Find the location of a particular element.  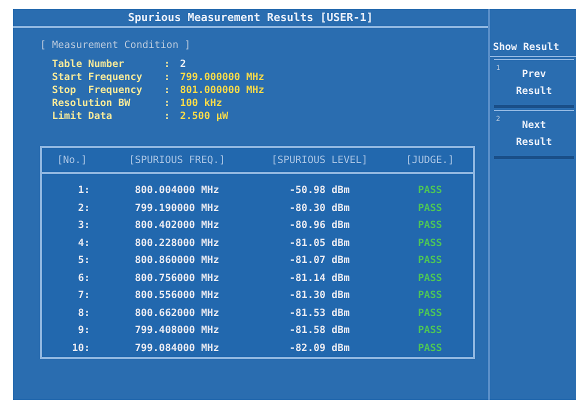

table-cell-text: 800.756000 MHz is located at coordinates (177, 278).